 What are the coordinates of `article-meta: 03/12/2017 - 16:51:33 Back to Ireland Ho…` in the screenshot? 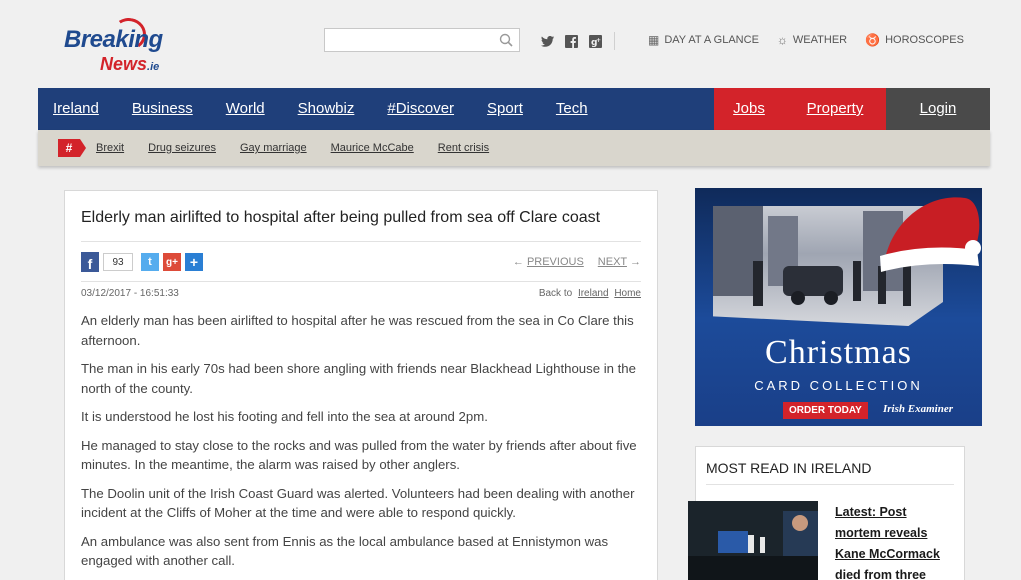 It's located at (361, 293).